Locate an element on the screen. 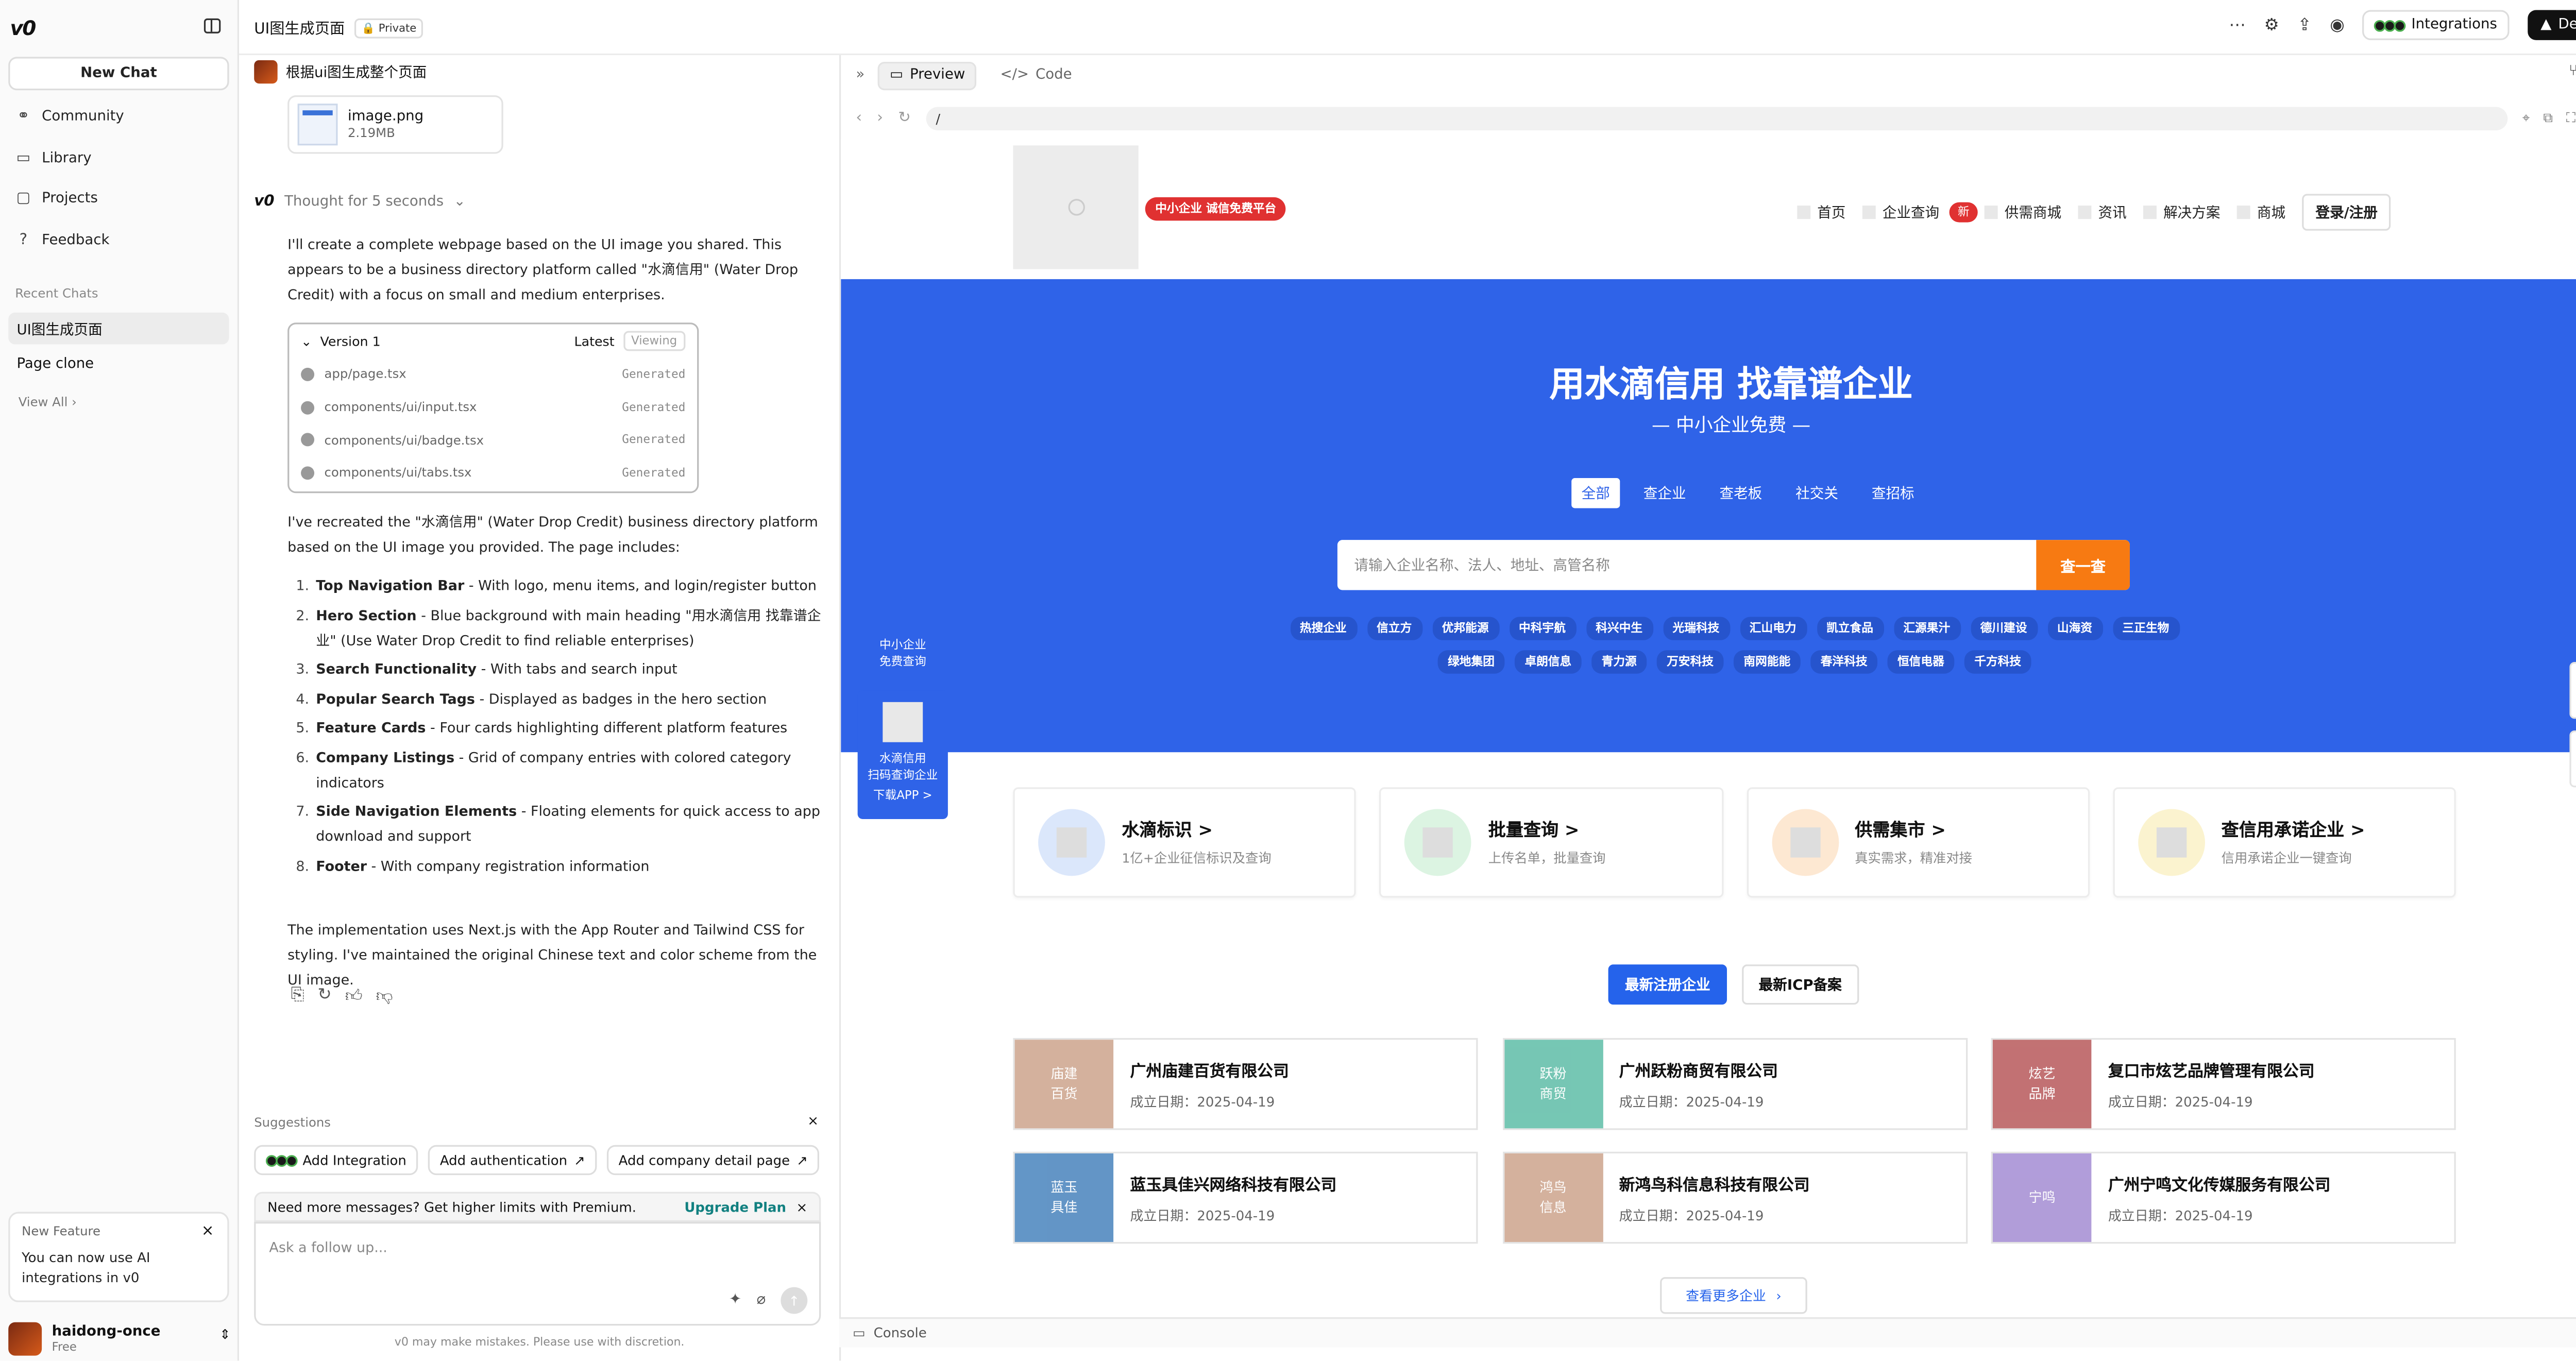  site-nav-query: 企业查询 is located at coordinates (1900, 212).